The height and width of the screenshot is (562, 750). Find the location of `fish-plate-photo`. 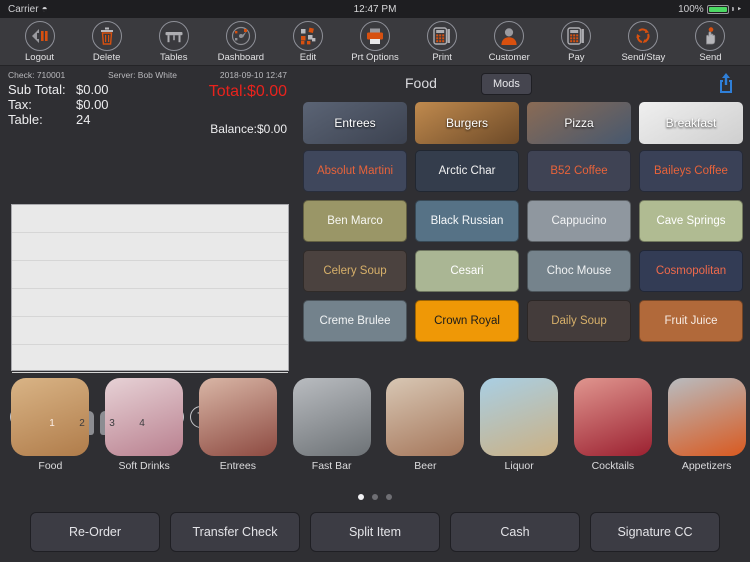

fish-plate-photo is located at coordinates (50, 417).